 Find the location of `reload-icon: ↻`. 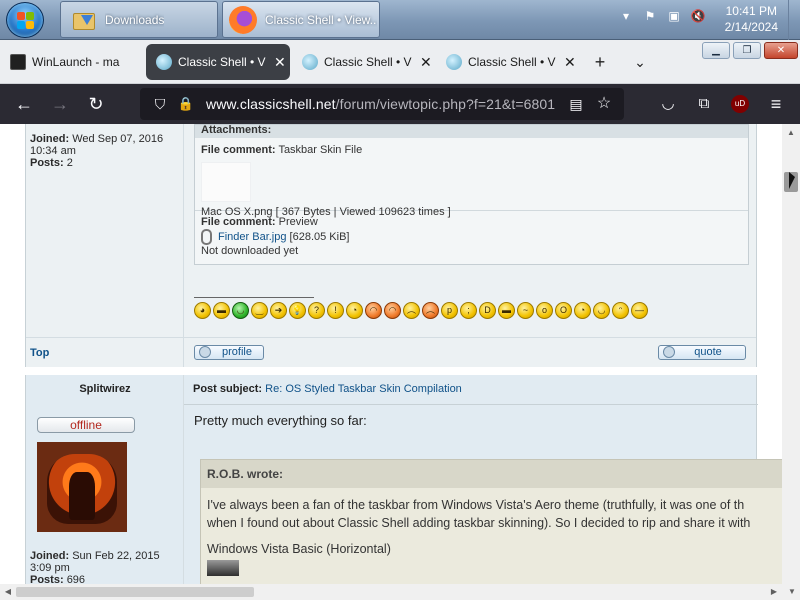

reload-icon: ↻ is located at coordinates (96, 104).